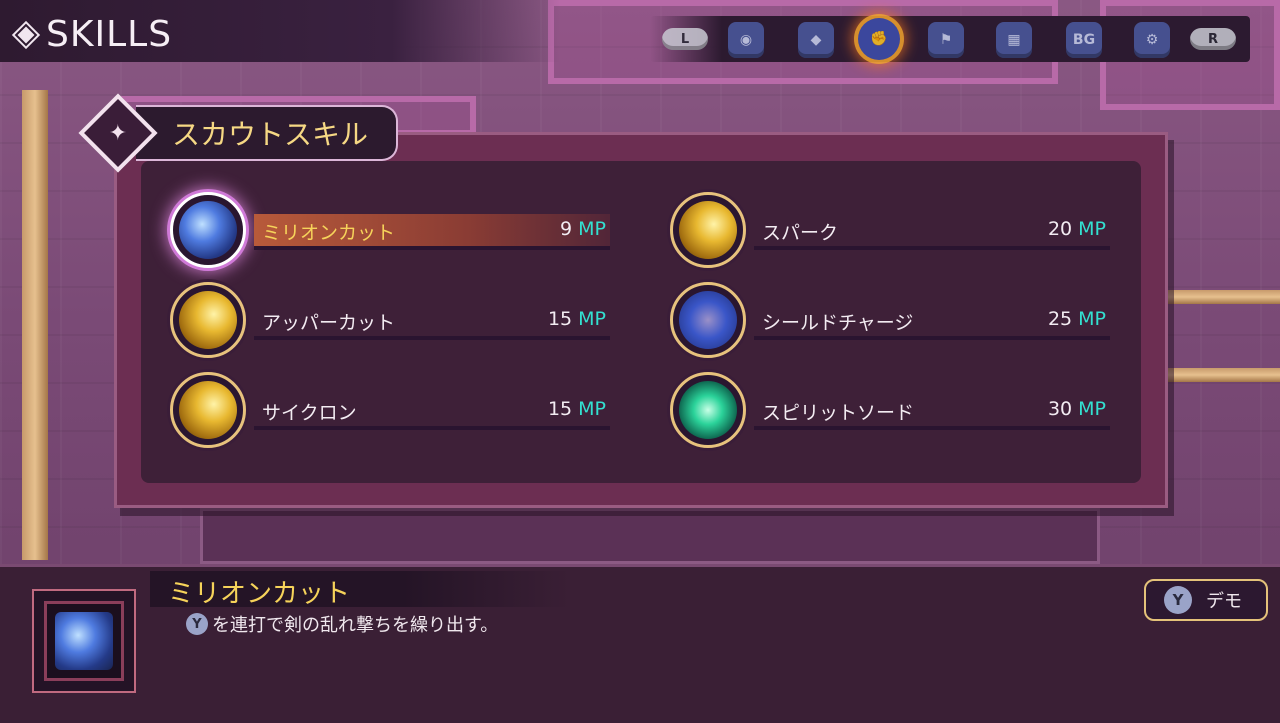  What do you see at coordinates (1076, 409) in the screenshot?
I see `skill-cost: 30 MP` at bounding box center [1076, 409].